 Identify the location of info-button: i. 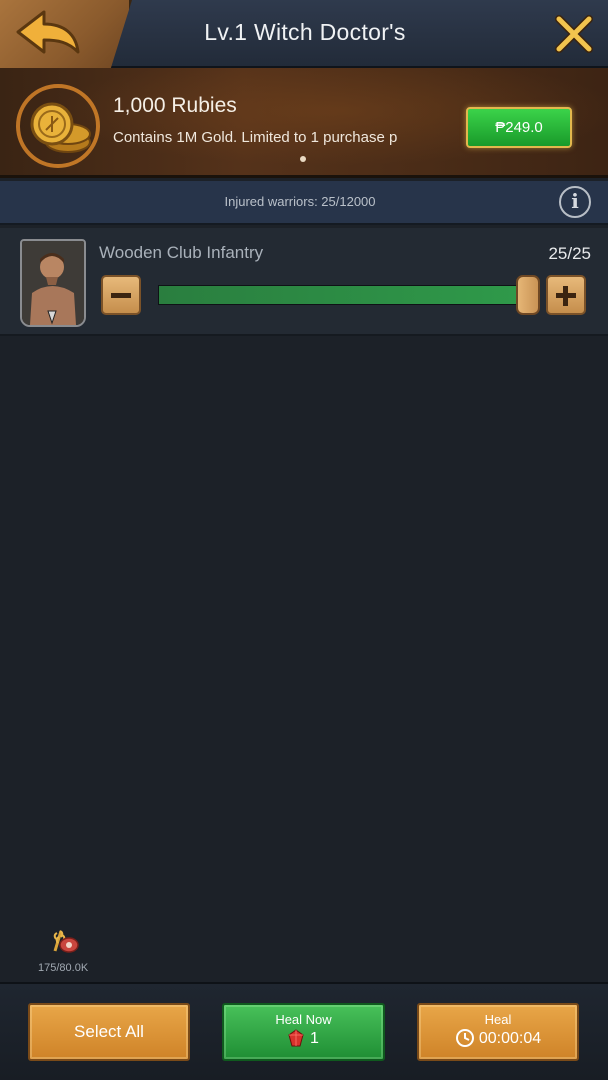
(575, 202).